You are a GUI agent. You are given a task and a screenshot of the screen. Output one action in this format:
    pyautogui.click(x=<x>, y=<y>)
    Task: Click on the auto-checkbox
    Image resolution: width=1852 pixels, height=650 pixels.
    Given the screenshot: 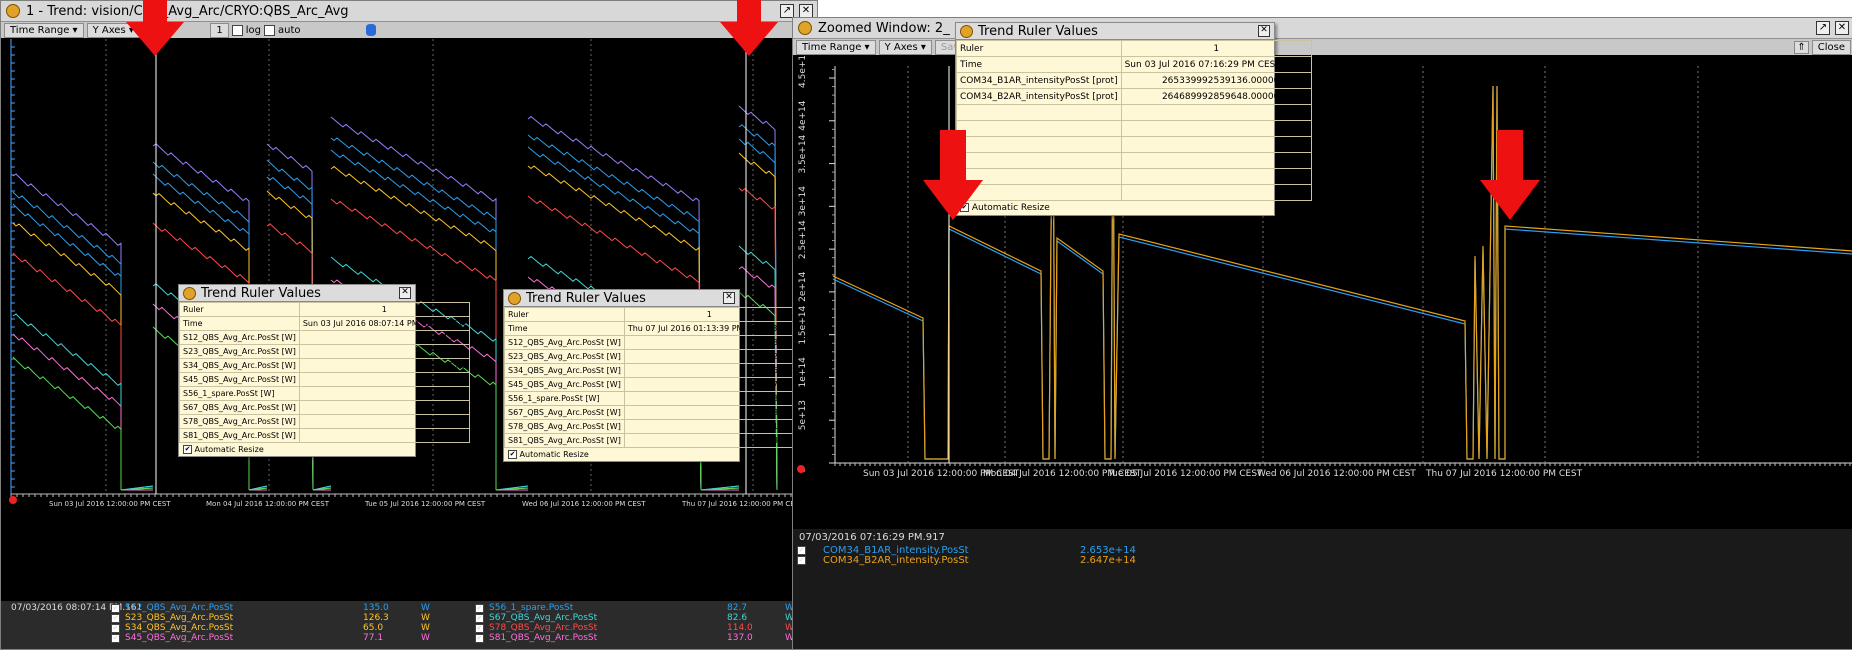 What is the action you would take?
    pyautogui.click(x=269, y=30)
    